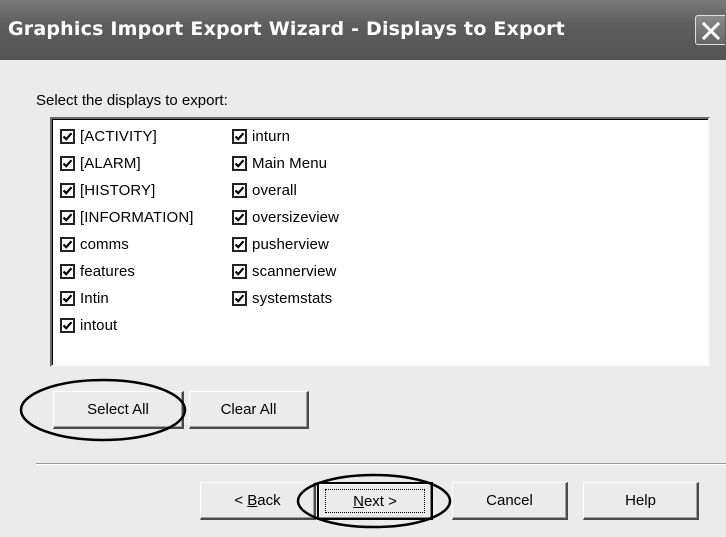  What do you see at coordinates (290, 163) in the screenshot?
I see `checklist-item-label: Main Menu` at bounding box center [290, 163].